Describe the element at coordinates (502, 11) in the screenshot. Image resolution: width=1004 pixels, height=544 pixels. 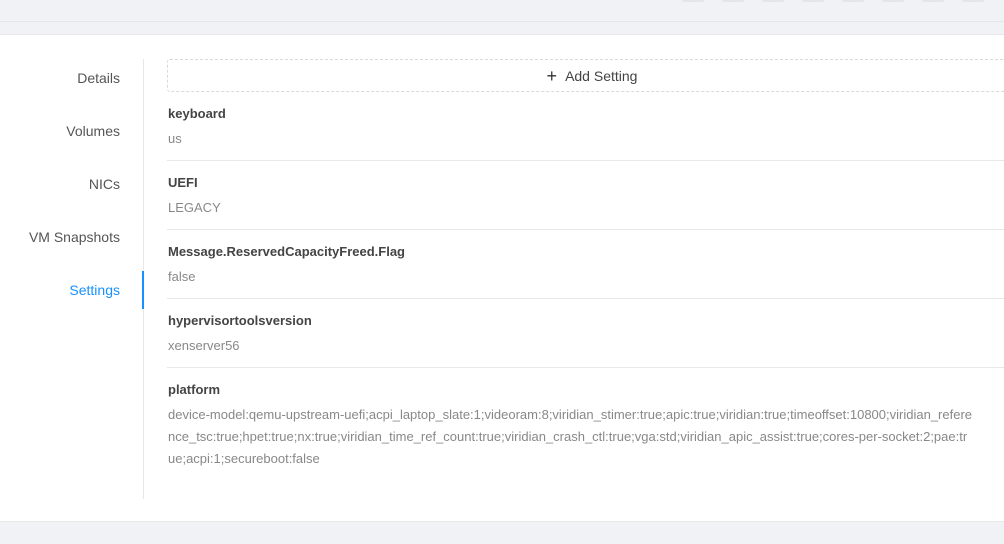
I see `top-bar` at that location.